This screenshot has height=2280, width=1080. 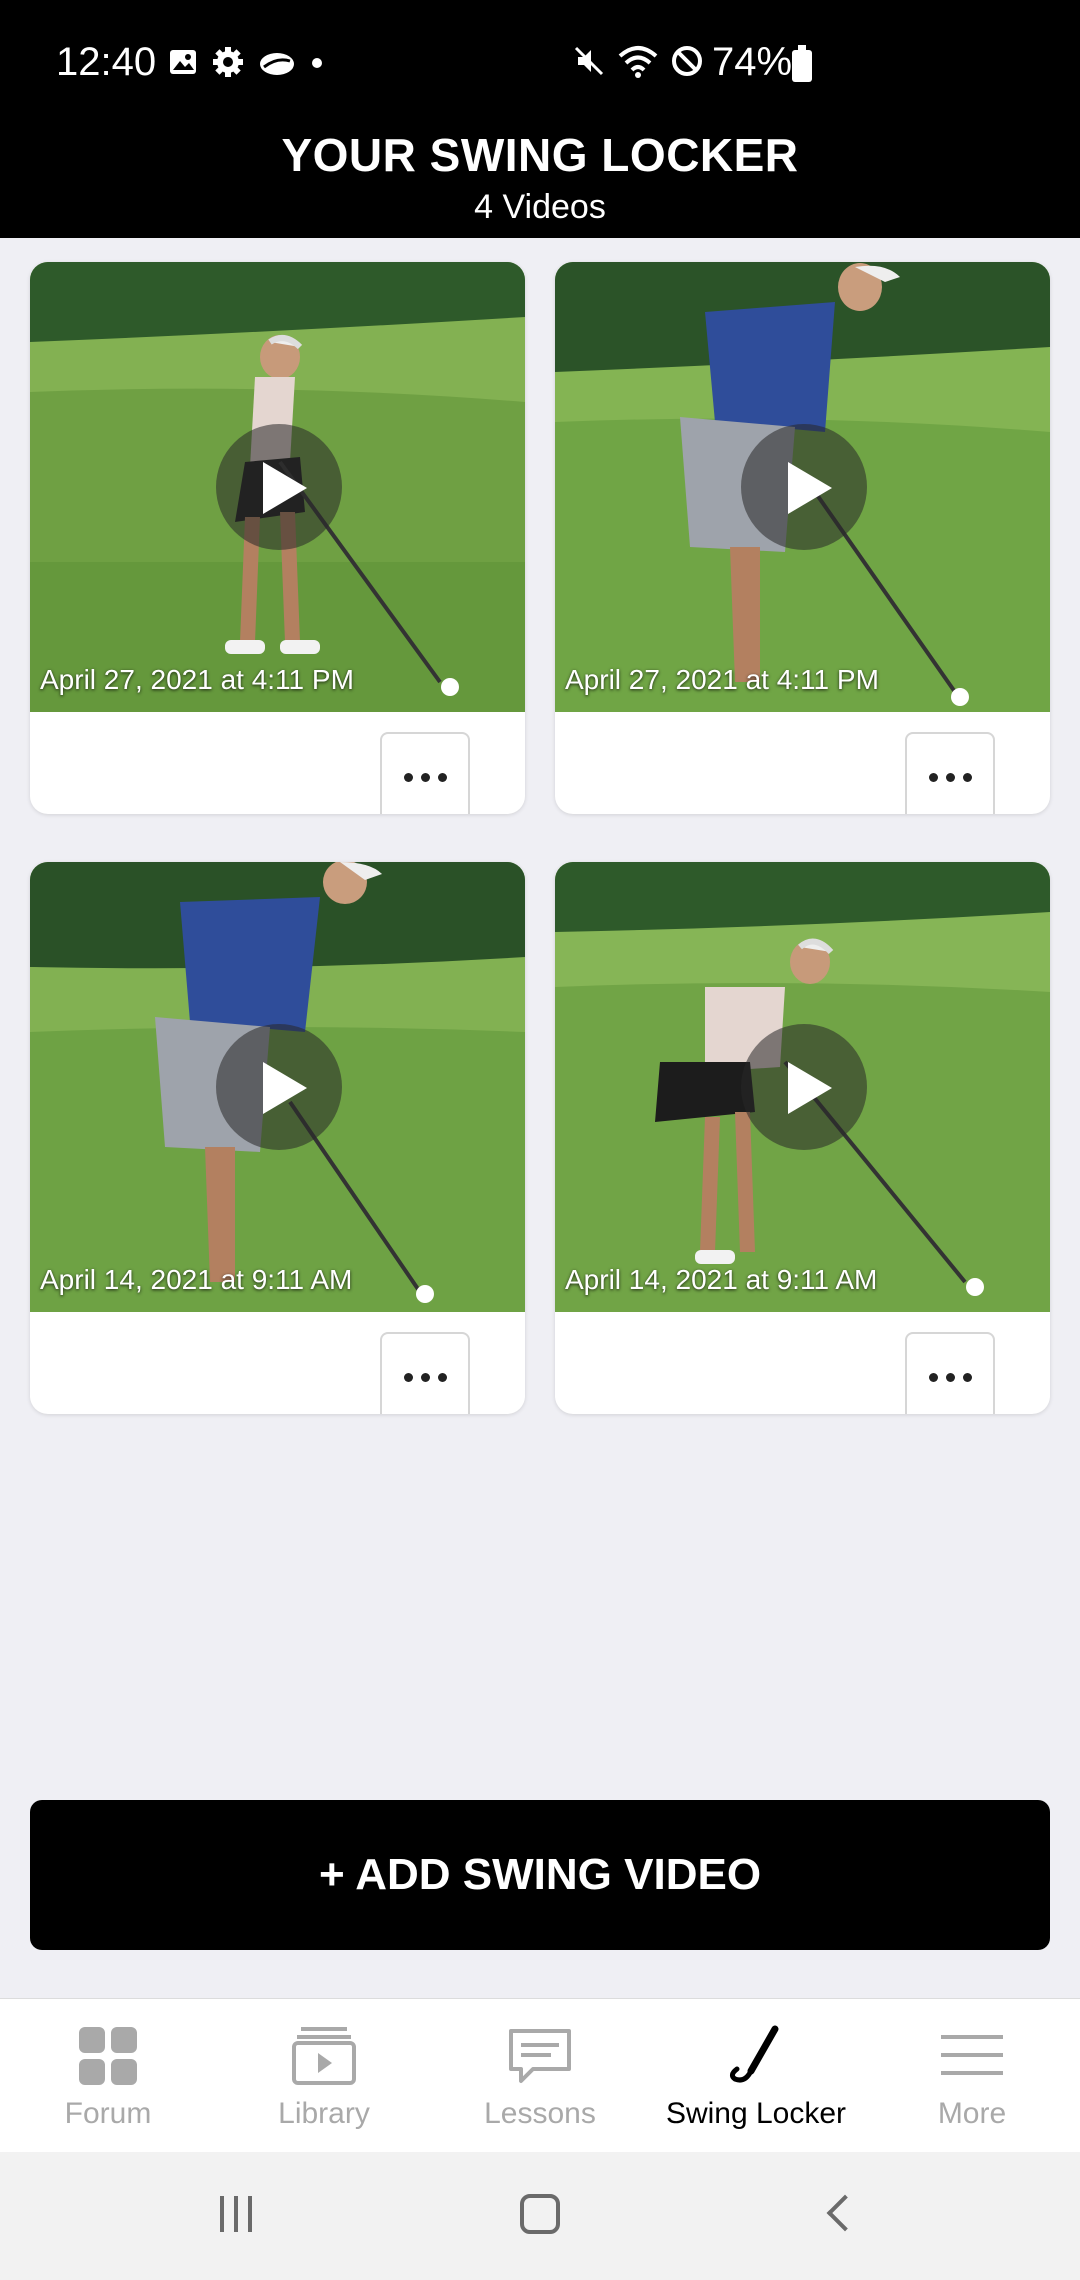 I want to click on wifi-icon, so click(x=638, y=62).